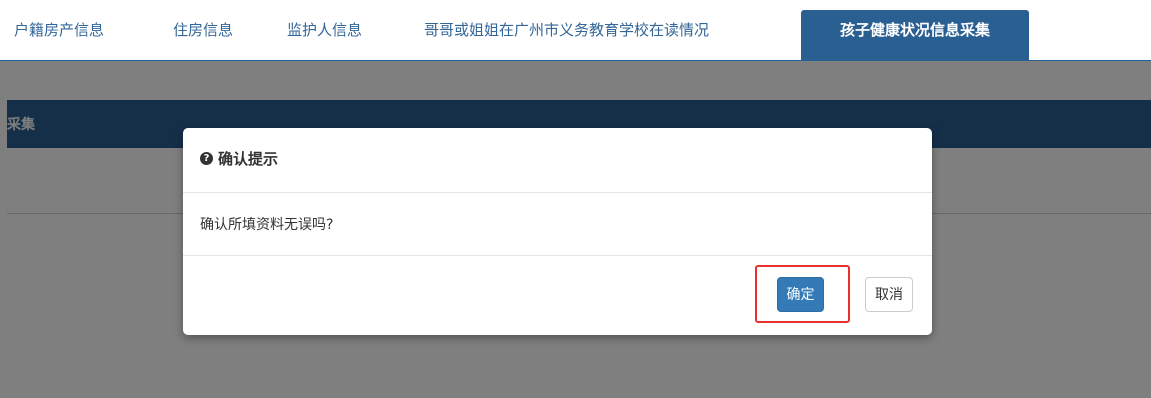 This screenshot has width=1151, height=398. I want to click on dialog-body: 确认所填资料无误吗?, so click(557, 224).